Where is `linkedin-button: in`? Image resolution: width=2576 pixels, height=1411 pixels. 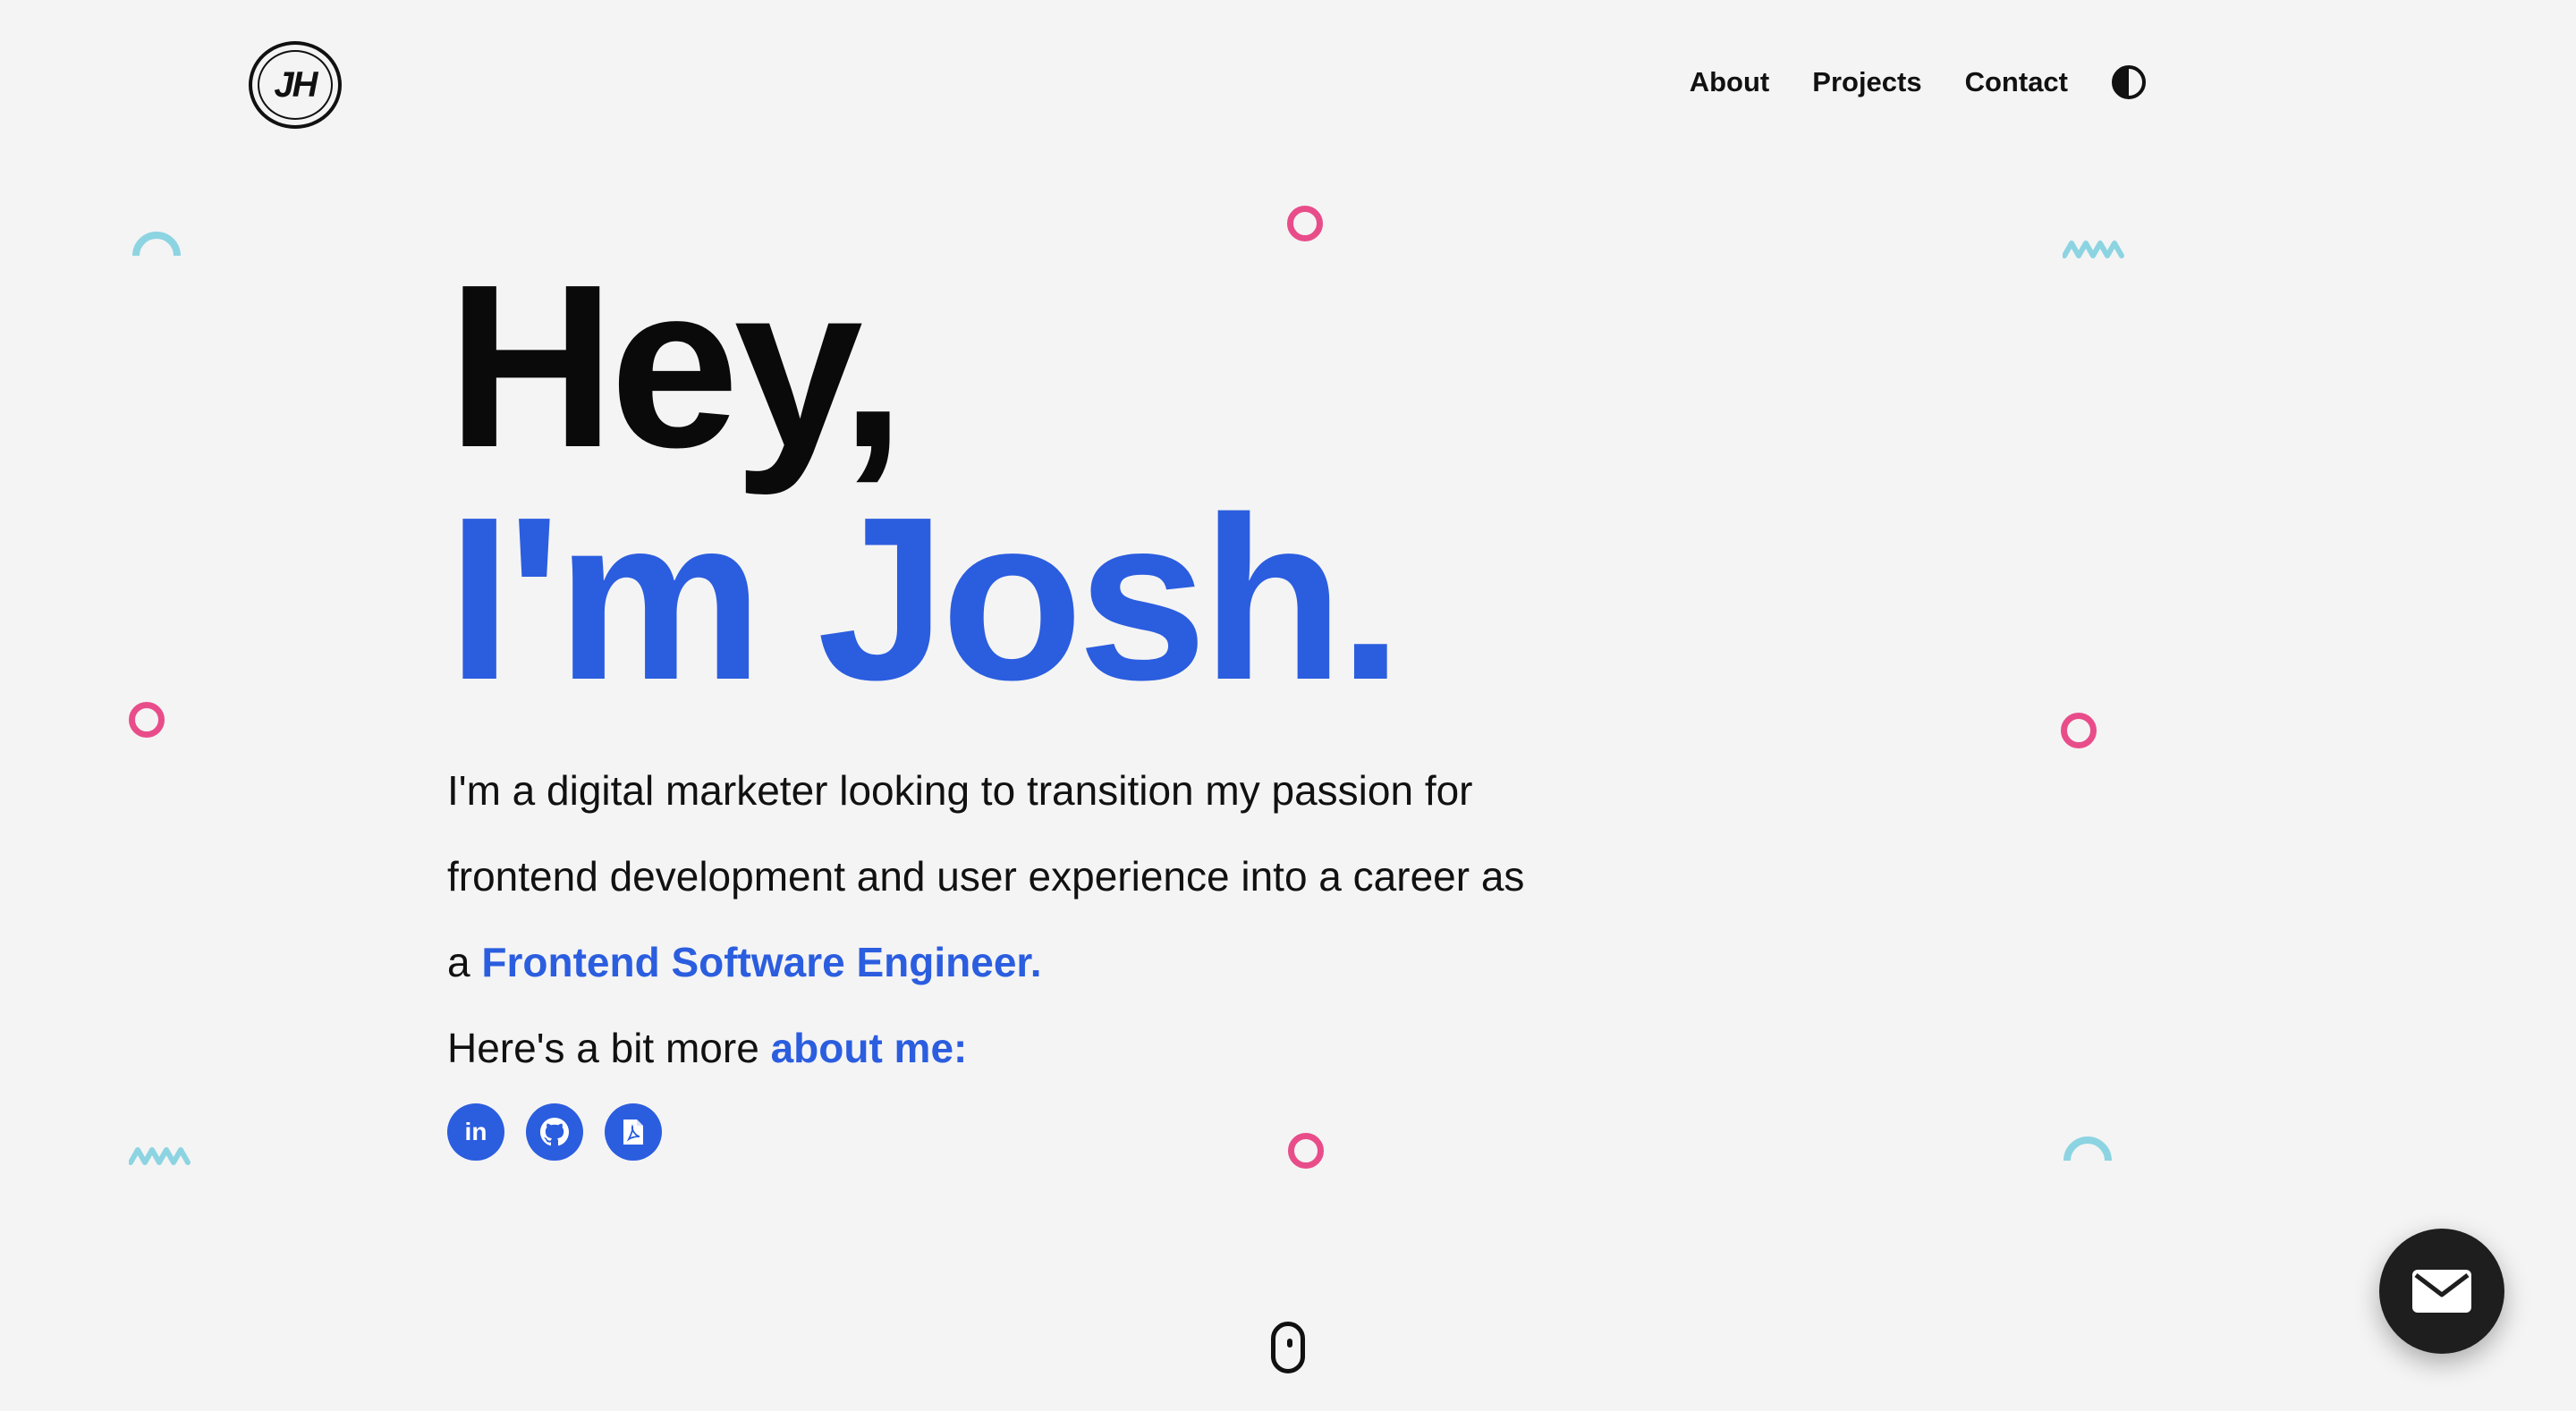 linkedin-button: in is located at coordinates (475, 1132).